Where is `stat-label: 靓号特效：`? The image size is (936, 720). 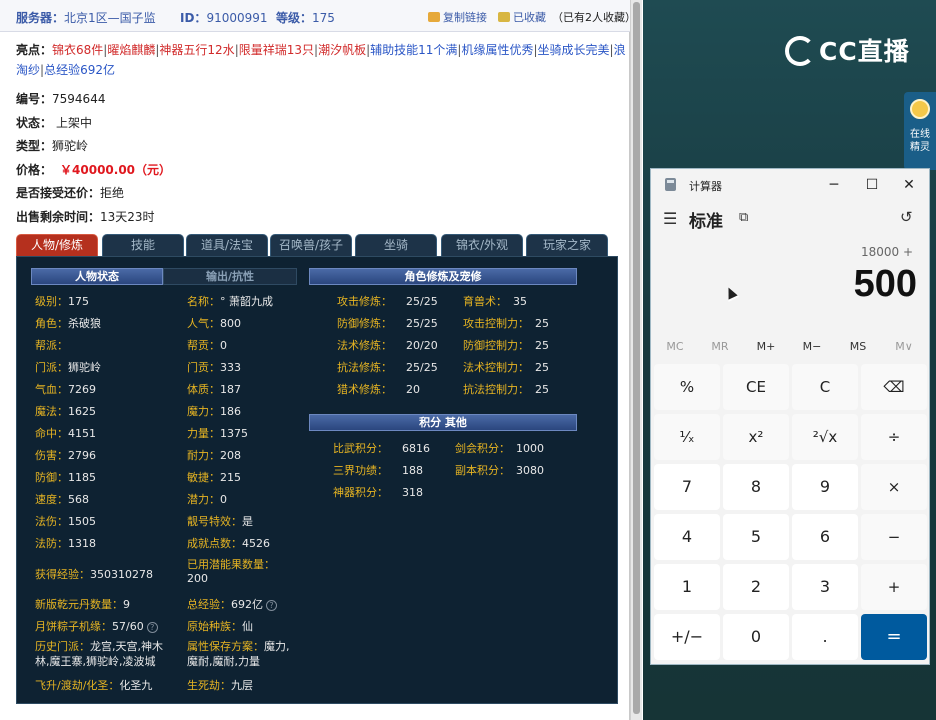 stat-label: 靓号特效： is located at coordinates (214, 521).